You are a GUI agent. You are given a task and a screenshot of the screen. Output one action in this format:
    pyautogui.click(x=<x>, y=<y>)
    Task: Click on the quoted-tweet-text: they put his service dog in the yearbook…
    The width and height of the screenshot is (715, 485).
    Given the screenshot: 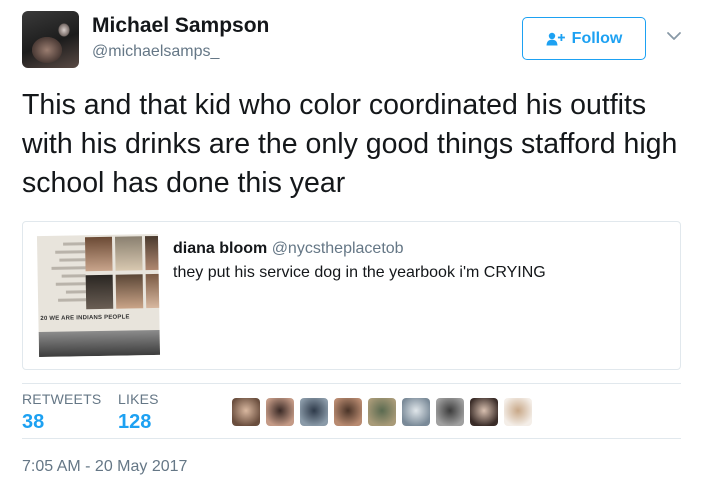 What is the action you would take?
    pyautogui.click(x=359, y=272)
    